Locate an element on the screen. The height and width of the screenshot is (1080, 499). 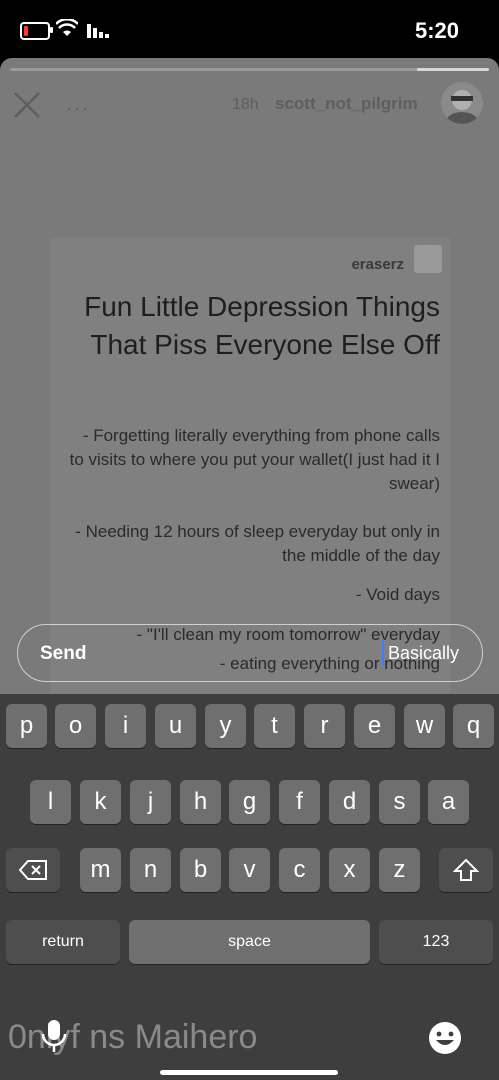
key-r: r is located at coordinates (324, 726).